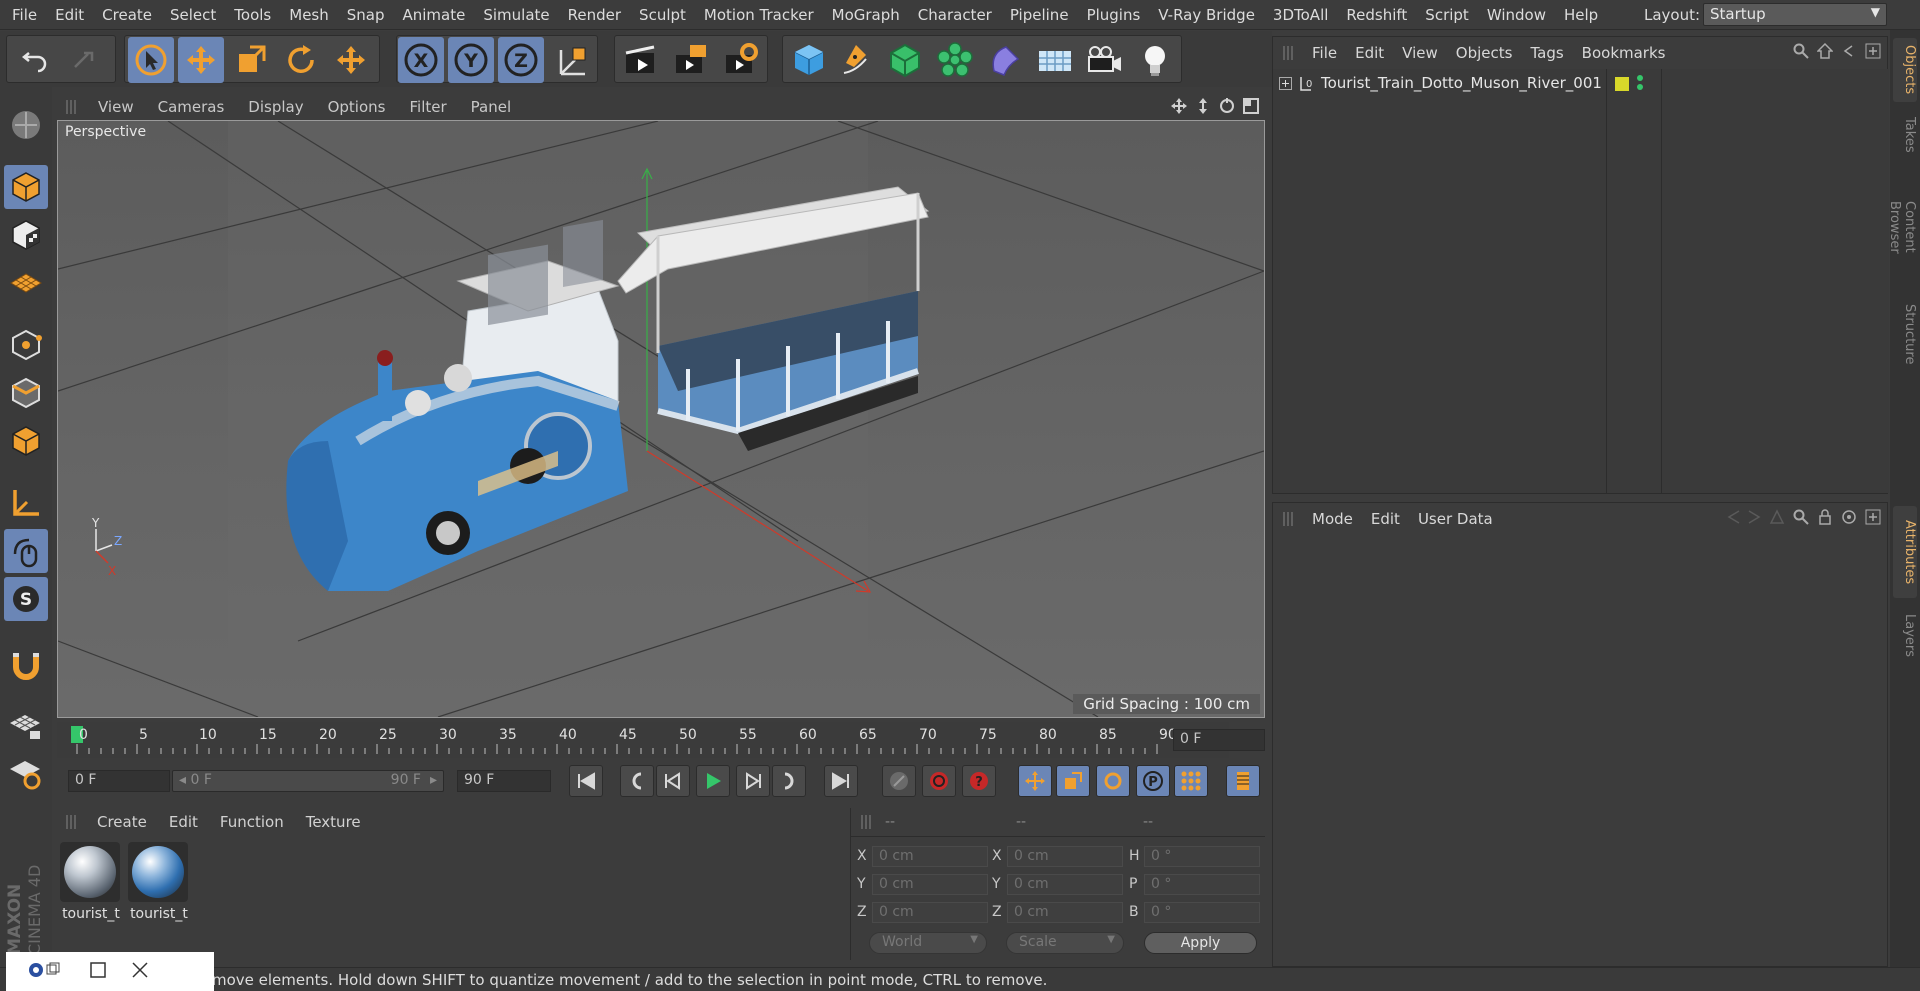  Describe the element at coordinates (1219, 740) in the screenshot. I see `current-frame-field: 0 F` at that location.